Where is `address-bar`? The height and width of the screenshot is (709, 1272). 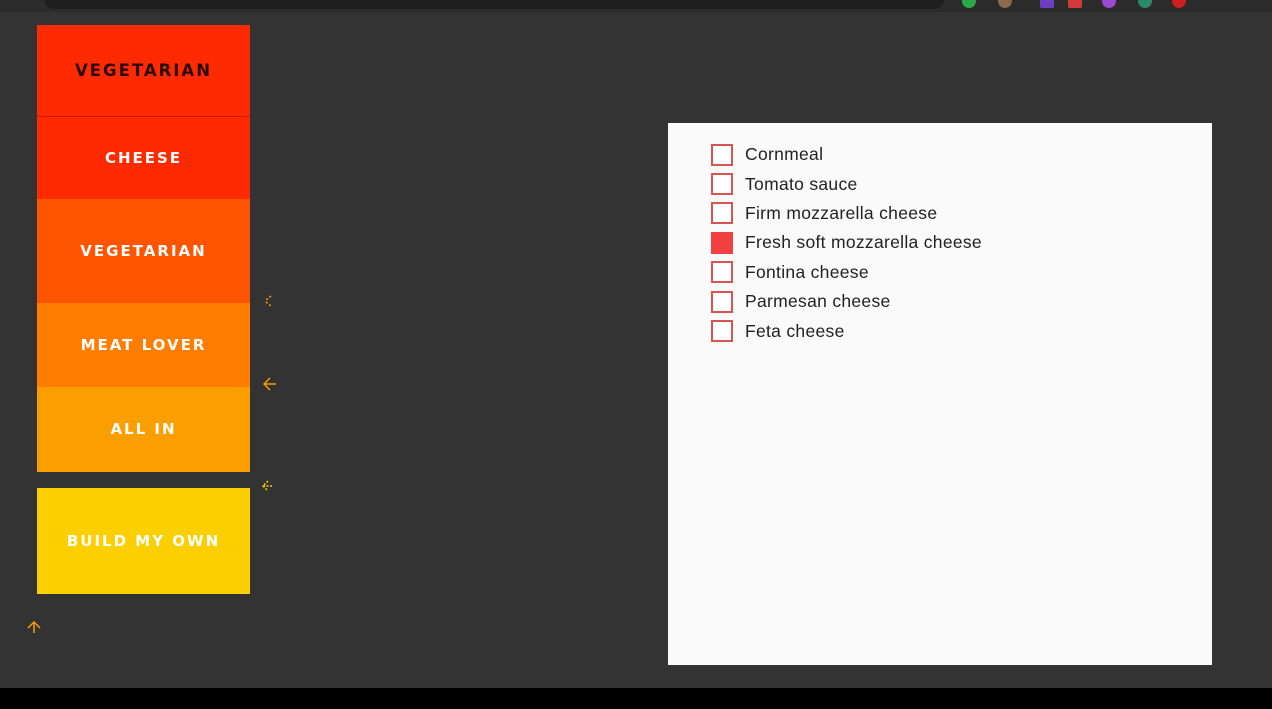
address-bar is located at coordinates (494, 4).